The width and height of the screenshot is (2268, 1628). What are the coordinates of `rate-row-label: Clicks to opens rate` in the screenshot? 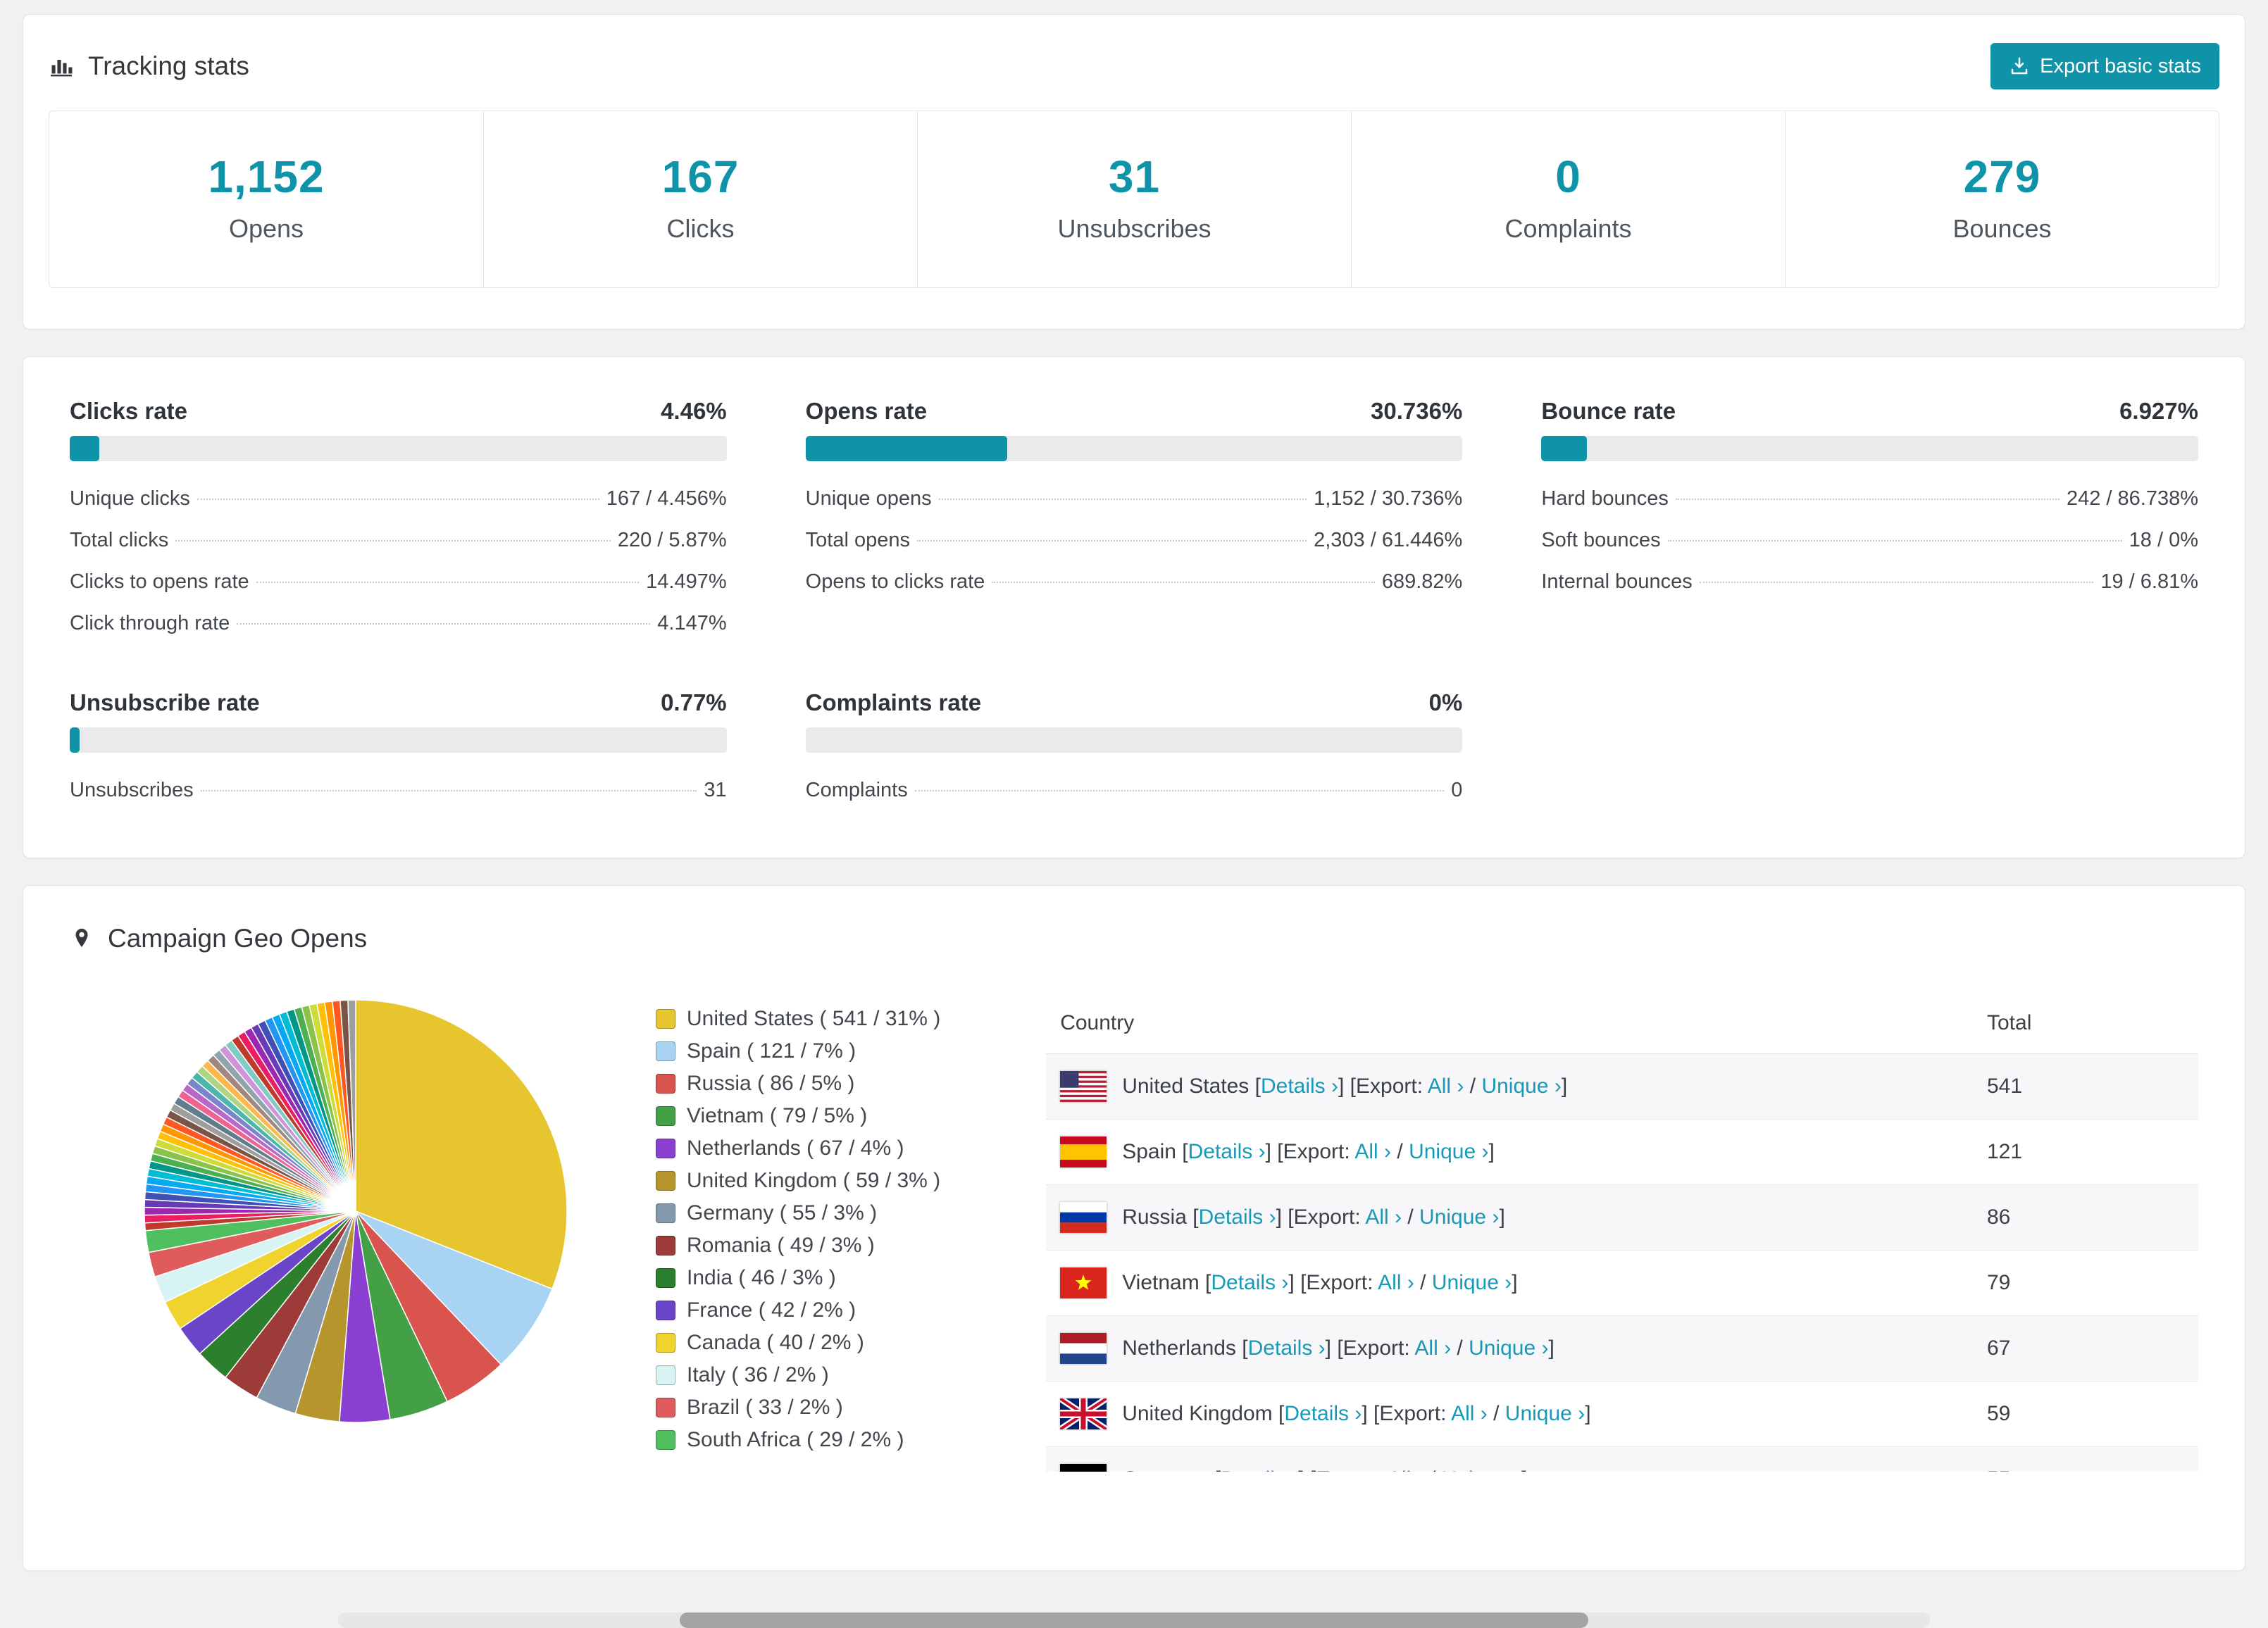 It's located at (160, 581).